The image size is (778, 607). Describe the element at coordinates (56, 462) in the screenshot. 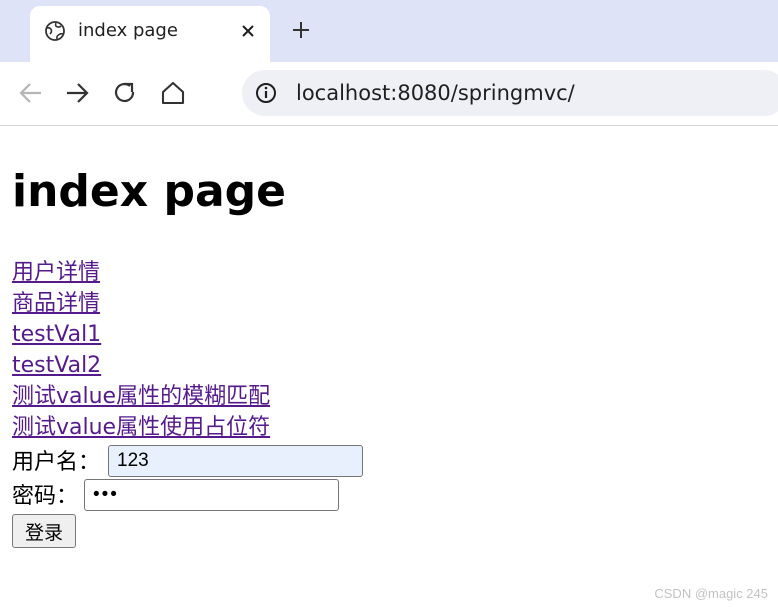

I see `username-label: 用户名：` at that location.